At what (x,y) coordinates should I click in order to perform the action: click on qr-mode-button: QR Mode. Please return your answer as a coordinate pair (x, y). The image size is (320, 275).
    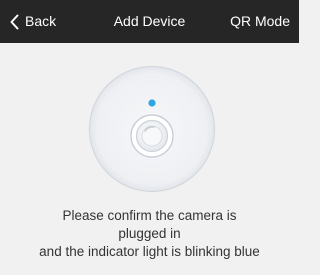
    Looking at the image, I should click on (260, 21).